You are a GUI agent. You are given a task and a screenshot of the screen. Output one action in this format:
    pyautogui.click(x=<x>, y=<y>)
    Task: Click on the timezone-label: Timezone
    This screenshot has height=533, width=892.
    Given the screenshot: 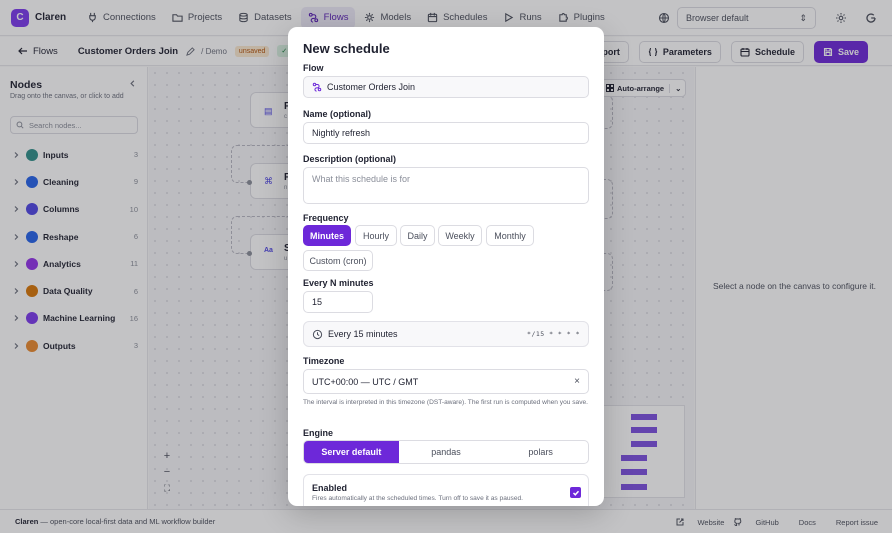 What is the action you would take?
    pyautogui.click(x=324, y=361)
    